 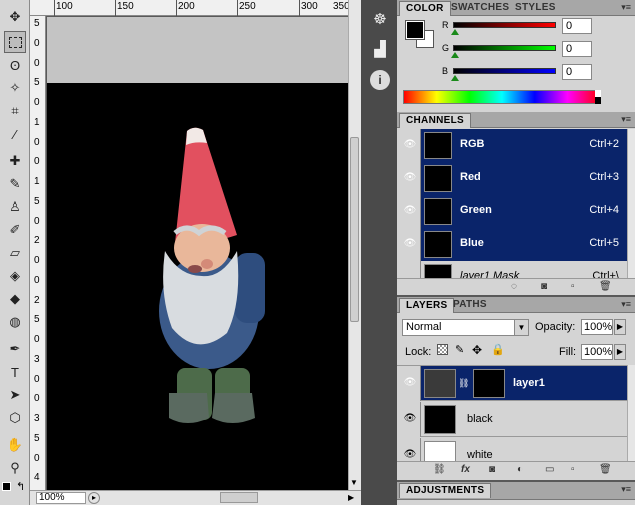 I want to click on default-colors-icon, so click(x=6, y=486).